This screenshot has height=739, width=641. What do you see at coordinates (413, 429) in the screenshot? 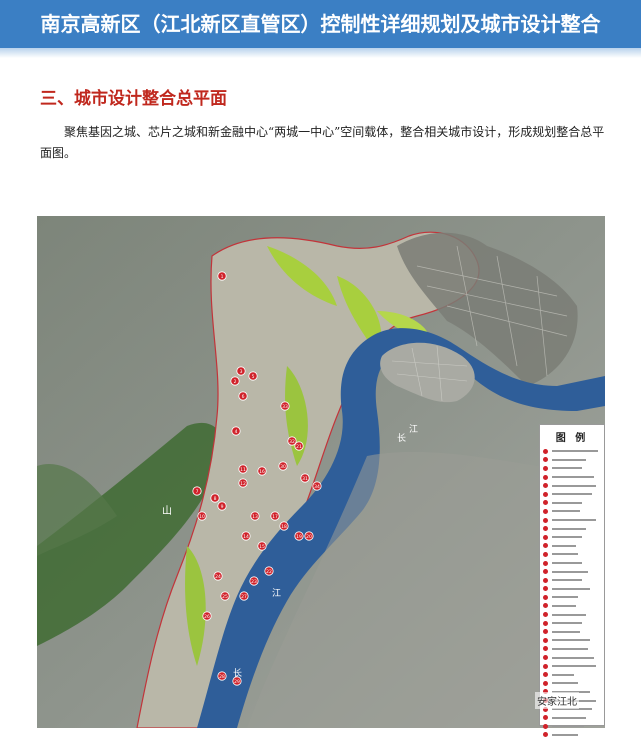
I see `river-label-2: 江` at bounding box center [413, 429].